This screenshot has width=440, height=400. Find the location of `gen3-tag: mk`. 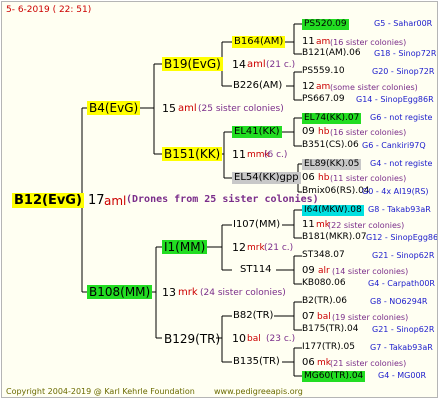

gen3-tag: mk is located at coordinates (324, 363).